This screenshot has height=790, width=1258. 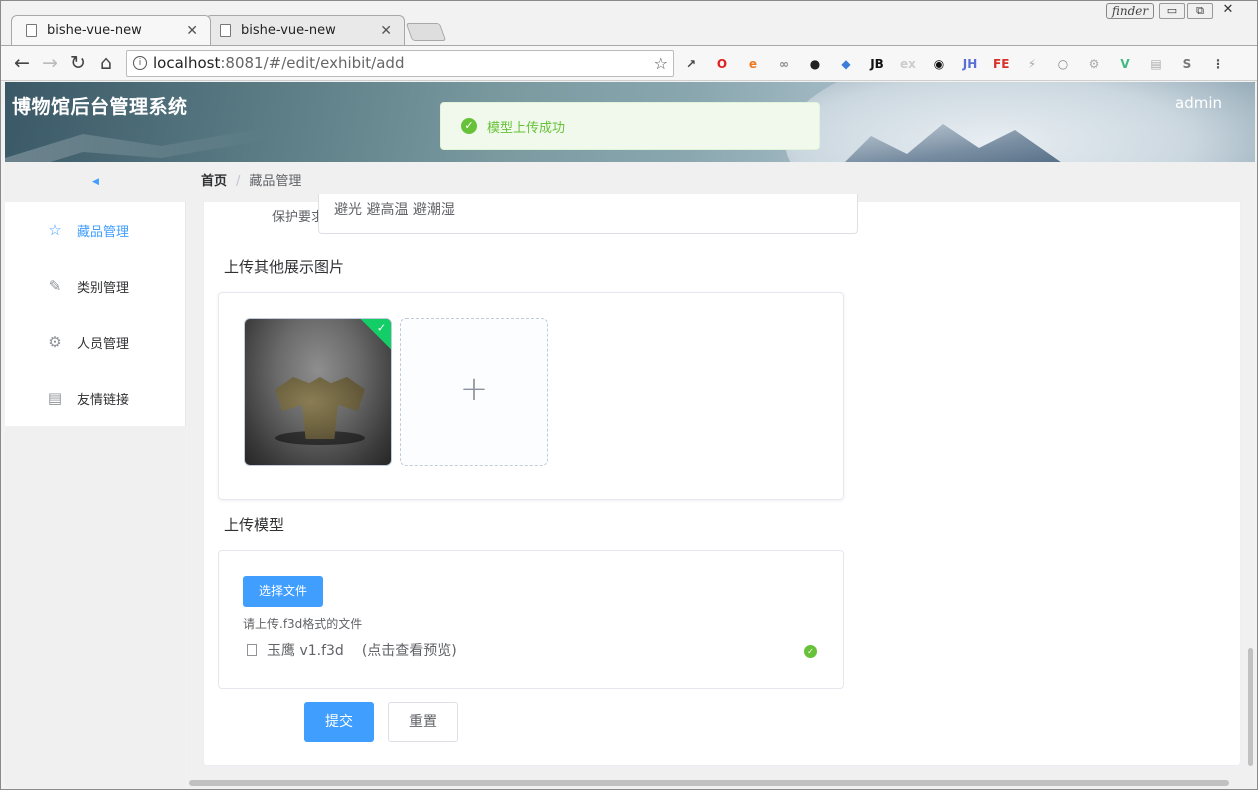 What do you see at coordinates (1198, 103) in the screenshot?
I see `user-menu: admin` at bounding box center [1198, 103].